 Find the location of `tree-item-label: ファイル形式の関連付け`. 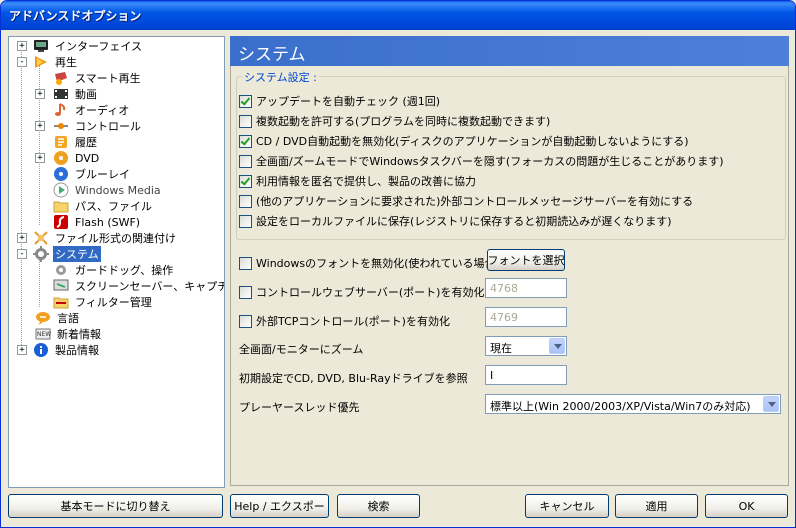

tree-item-label: ファイル形式の関連付け is located at coordinates (115, 238).